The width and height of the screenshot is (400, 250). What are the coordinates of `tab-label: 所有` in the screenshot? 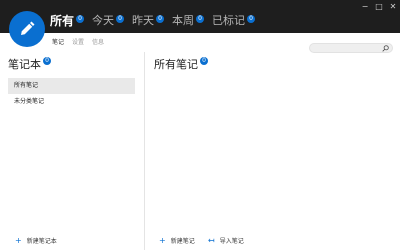 It's located at (62, 21).